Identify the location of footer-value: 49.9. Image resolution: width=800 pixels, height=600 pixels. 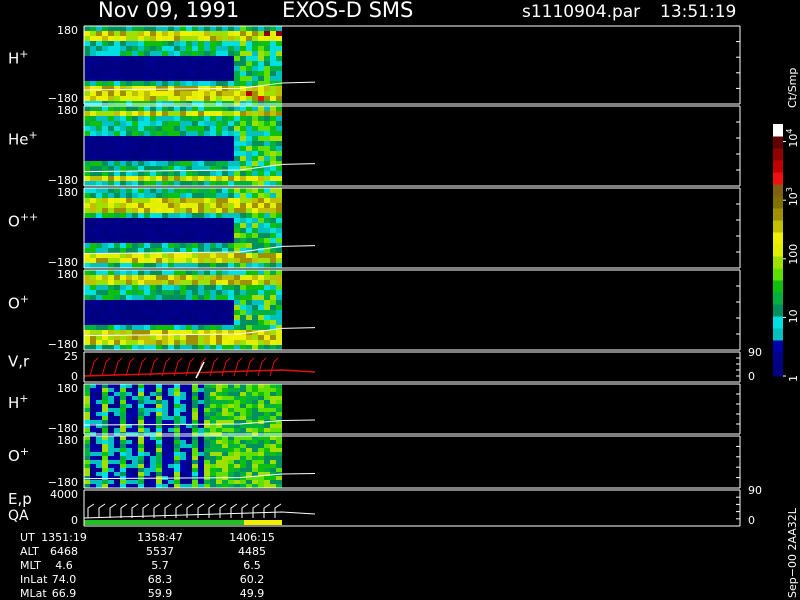
(252, 593).